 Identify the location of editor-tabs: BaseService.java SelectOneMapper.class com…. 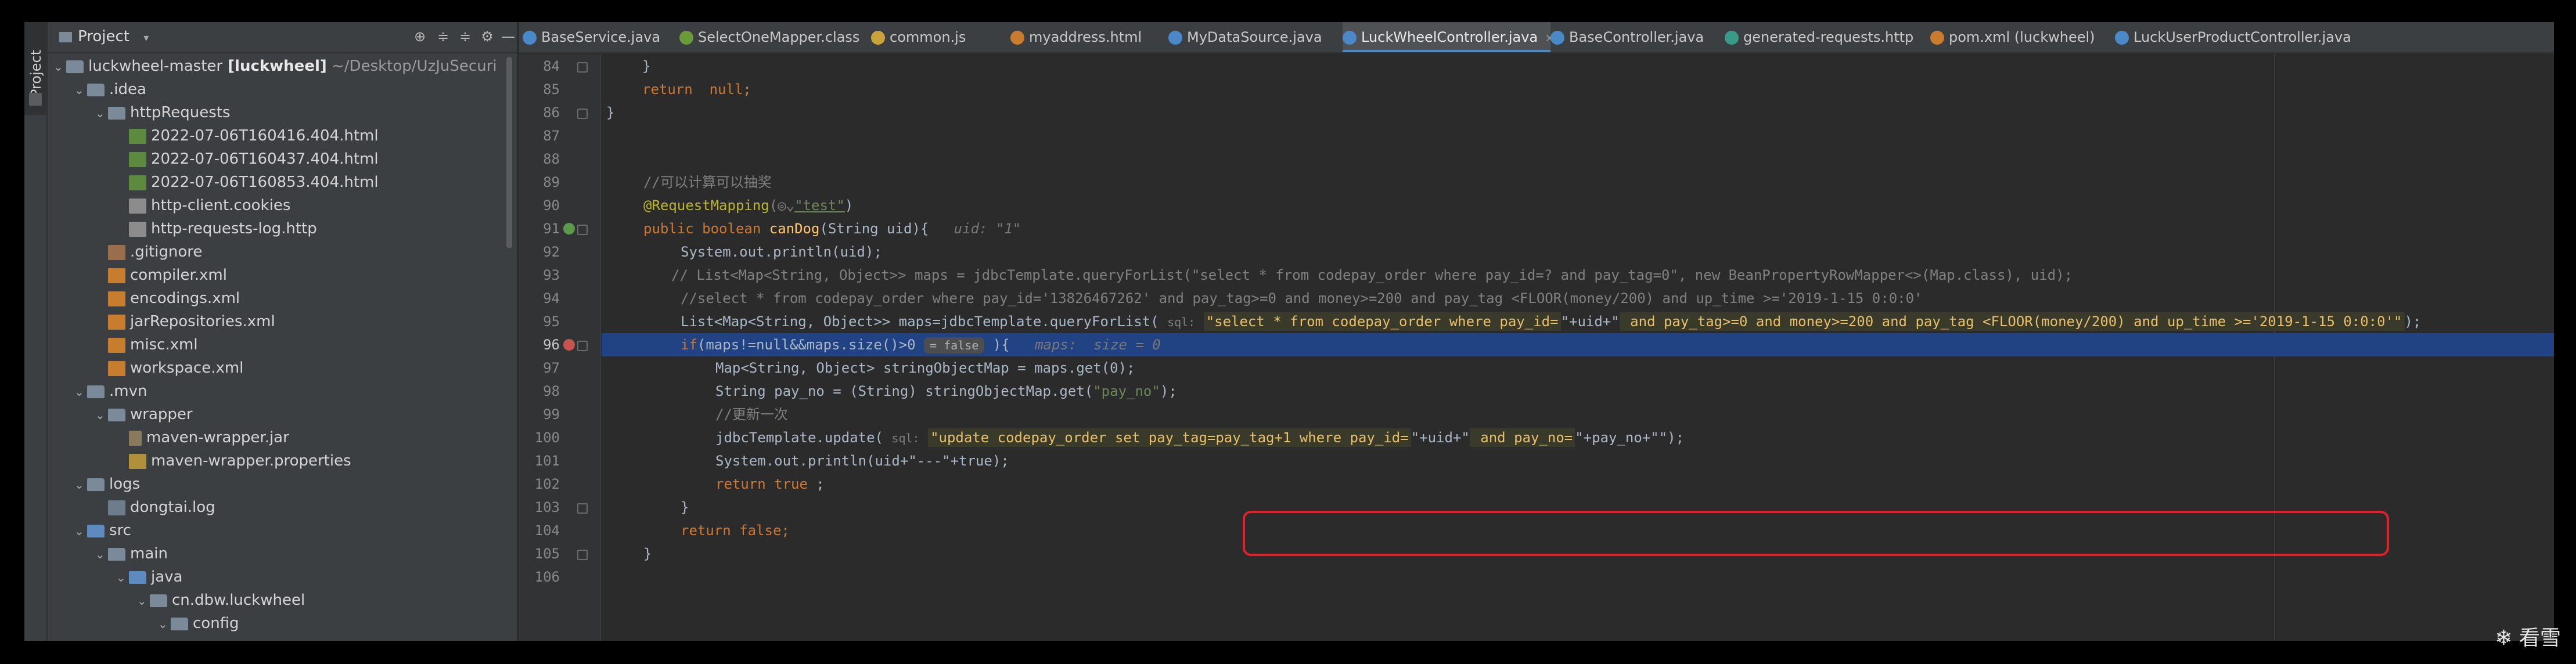
(1536, 38).